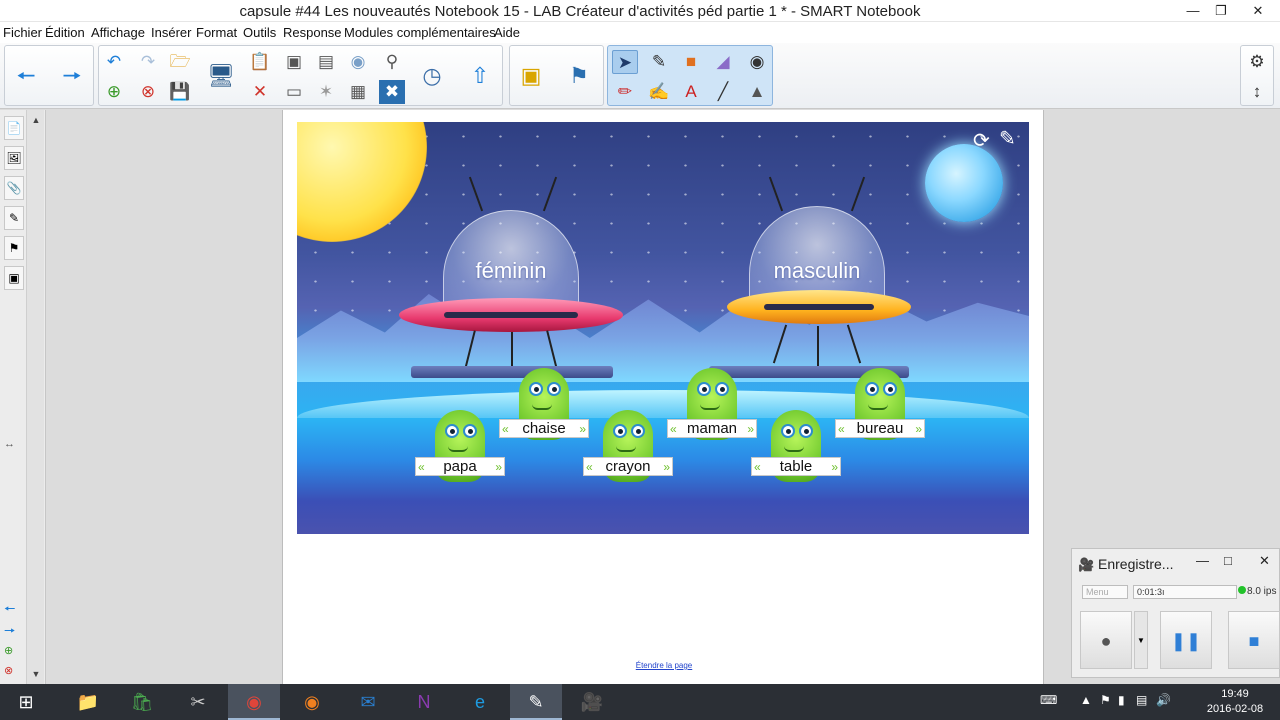 The image size is (1280, 720). Describe the element at coordinates (424, 702) in the screenshot. I see `onenote-icon: N` at that location.